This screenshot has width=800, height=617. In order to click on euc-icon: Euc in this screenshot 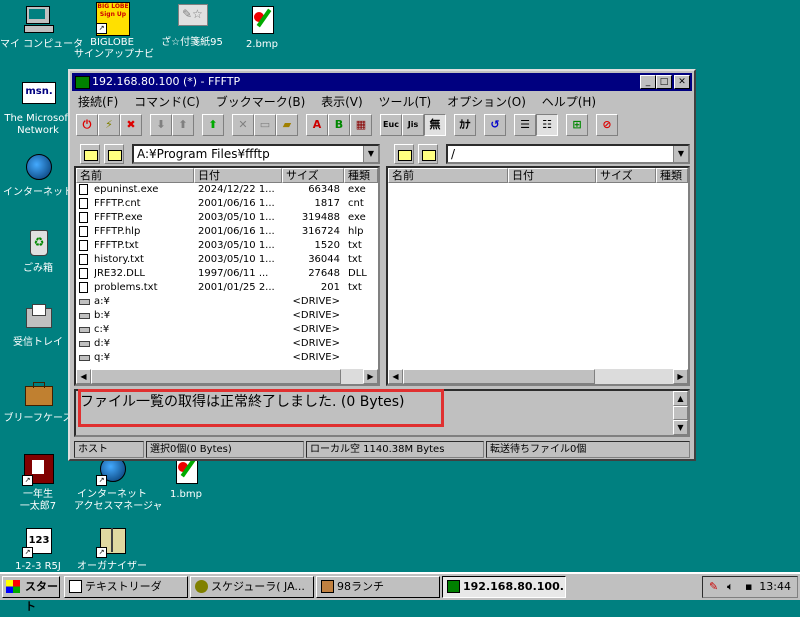, I will do `click(391, 125)`.